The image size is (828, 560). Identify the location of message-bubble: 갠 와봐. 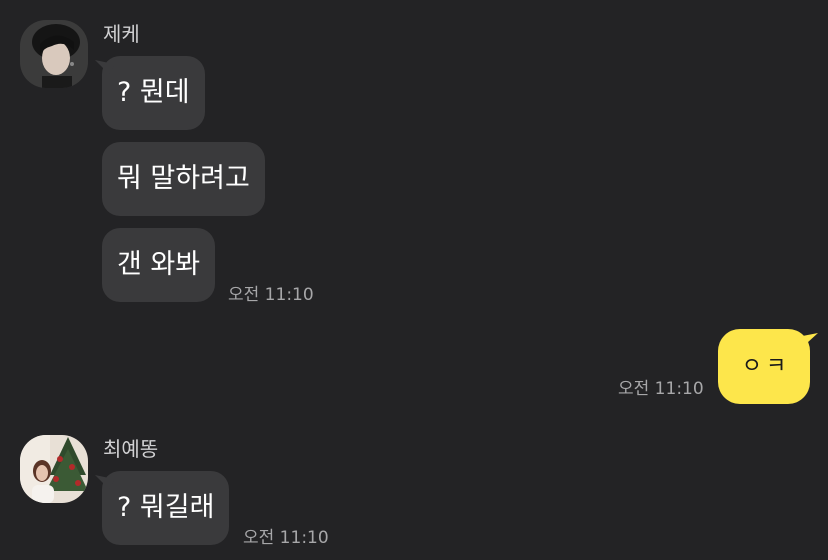
(159, 265).